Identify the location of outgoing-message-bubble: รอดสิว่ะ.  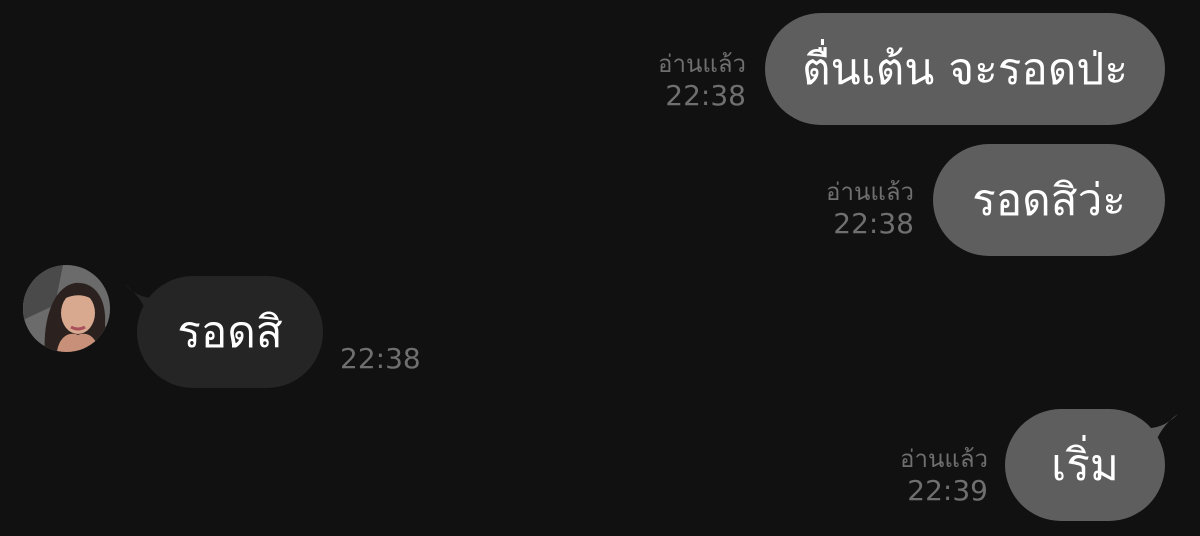
(1049, 200).